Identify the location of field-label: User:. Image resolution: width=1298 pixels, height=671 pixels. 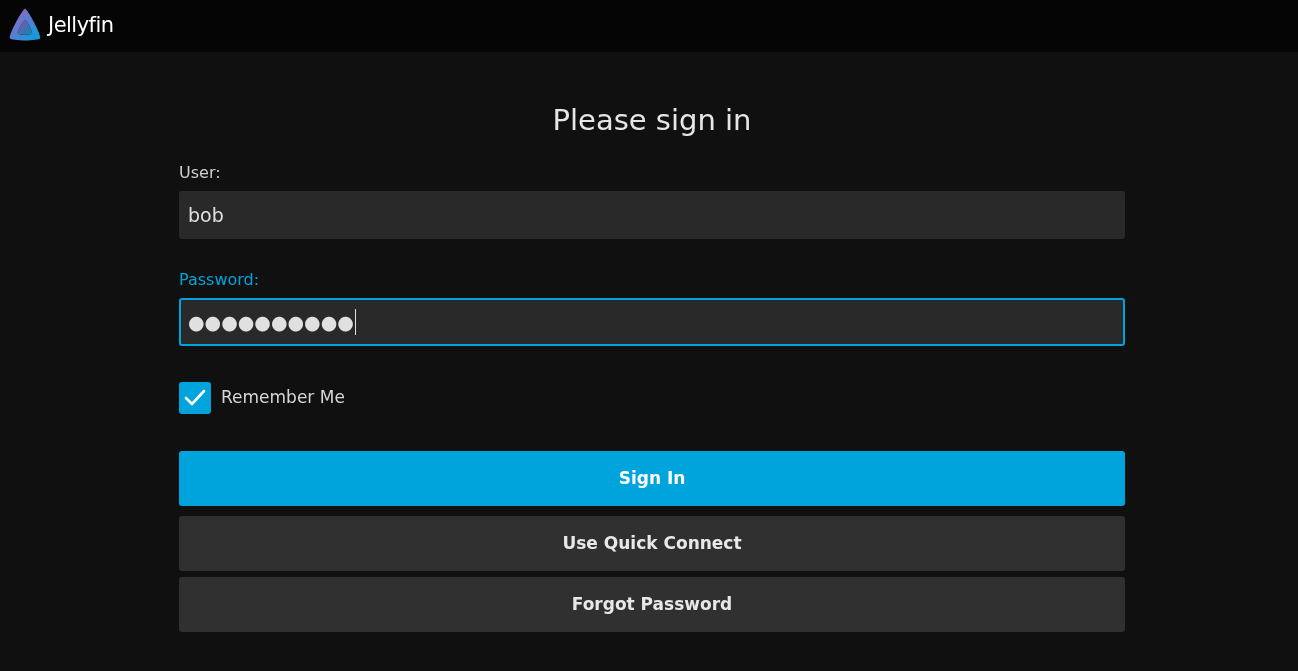
(200, 173).